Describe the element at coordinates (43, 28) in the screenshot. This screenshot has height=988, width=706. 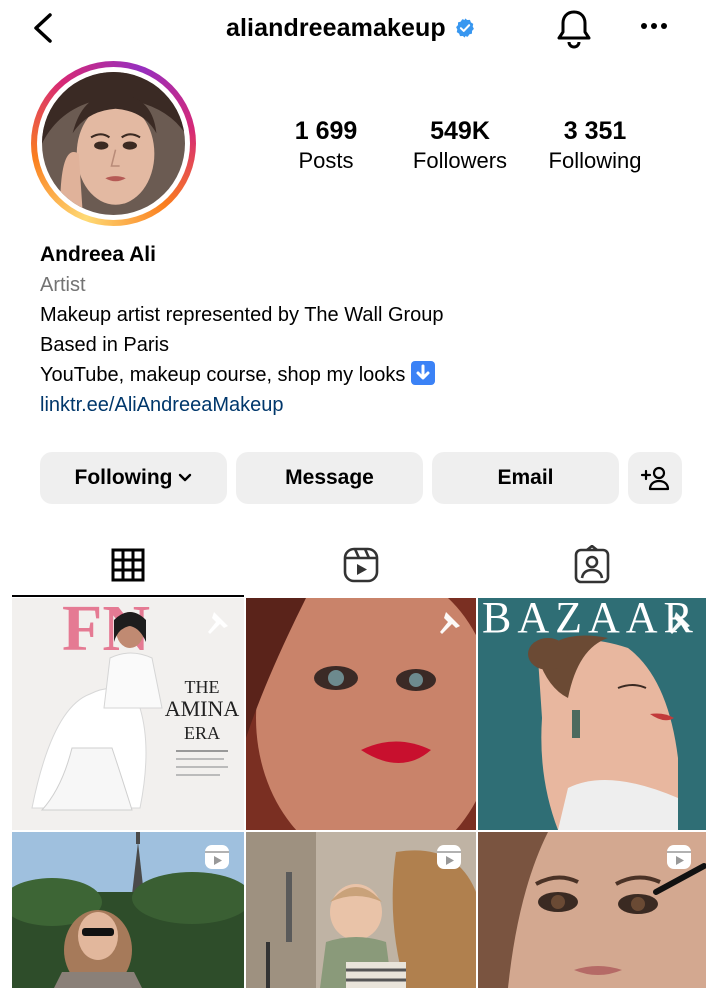
I see `back-arrow-icon` at that location.